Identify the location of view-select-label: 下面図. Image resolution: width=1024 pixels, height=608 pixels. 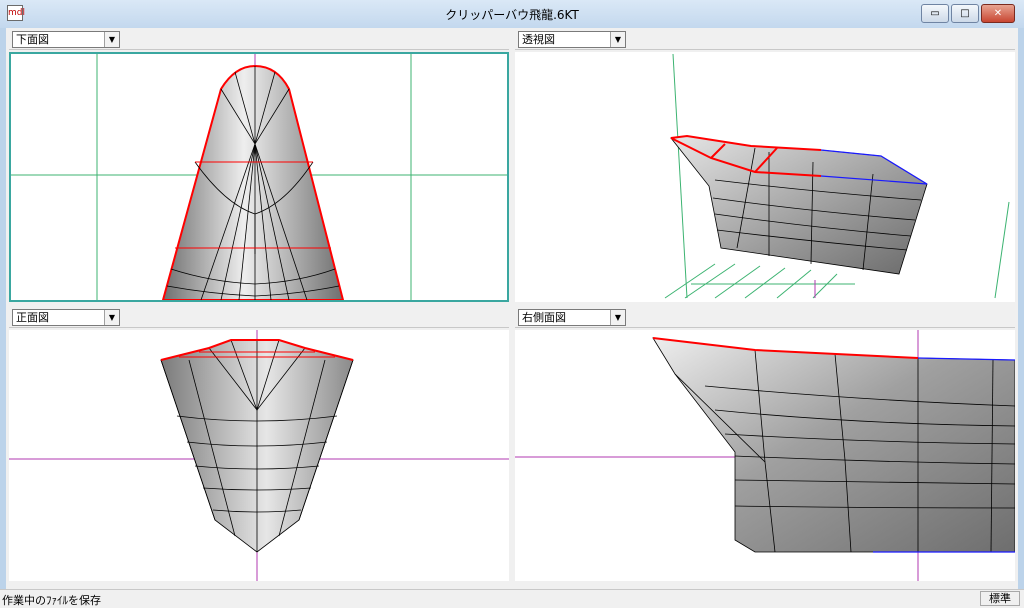
(32, 39).